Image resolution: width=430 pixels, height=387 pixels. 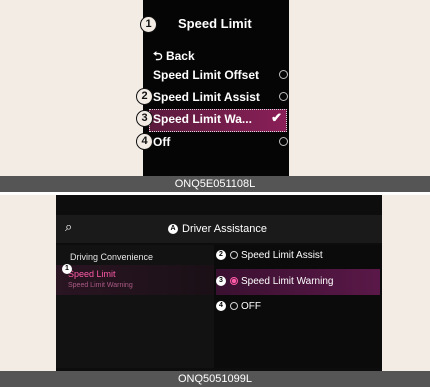 What do you see at coordinates (215, 23) in the screenshot?
I see `screen-title: Speed Limit` at bounding box center [215, 23].